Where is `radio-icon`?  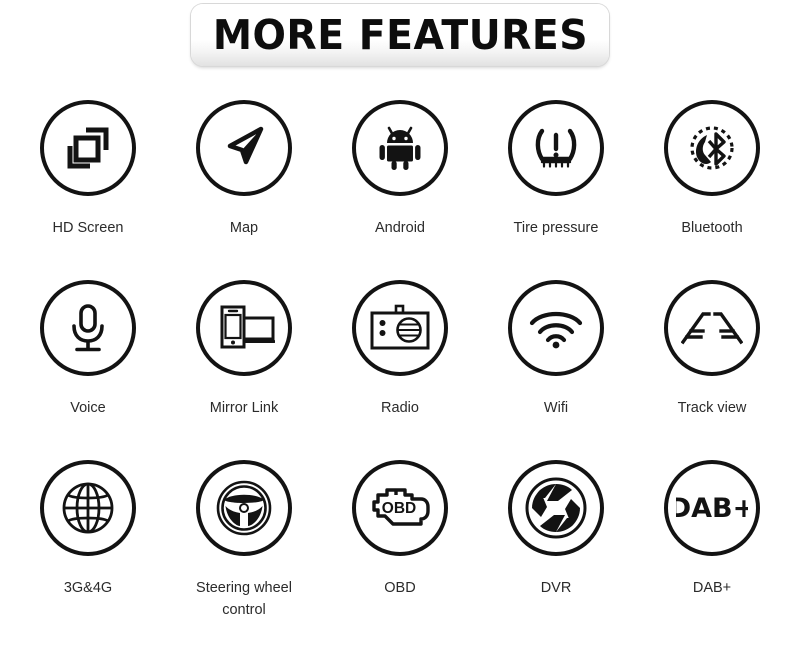
radio-icon is located at coordinates (400, 328).